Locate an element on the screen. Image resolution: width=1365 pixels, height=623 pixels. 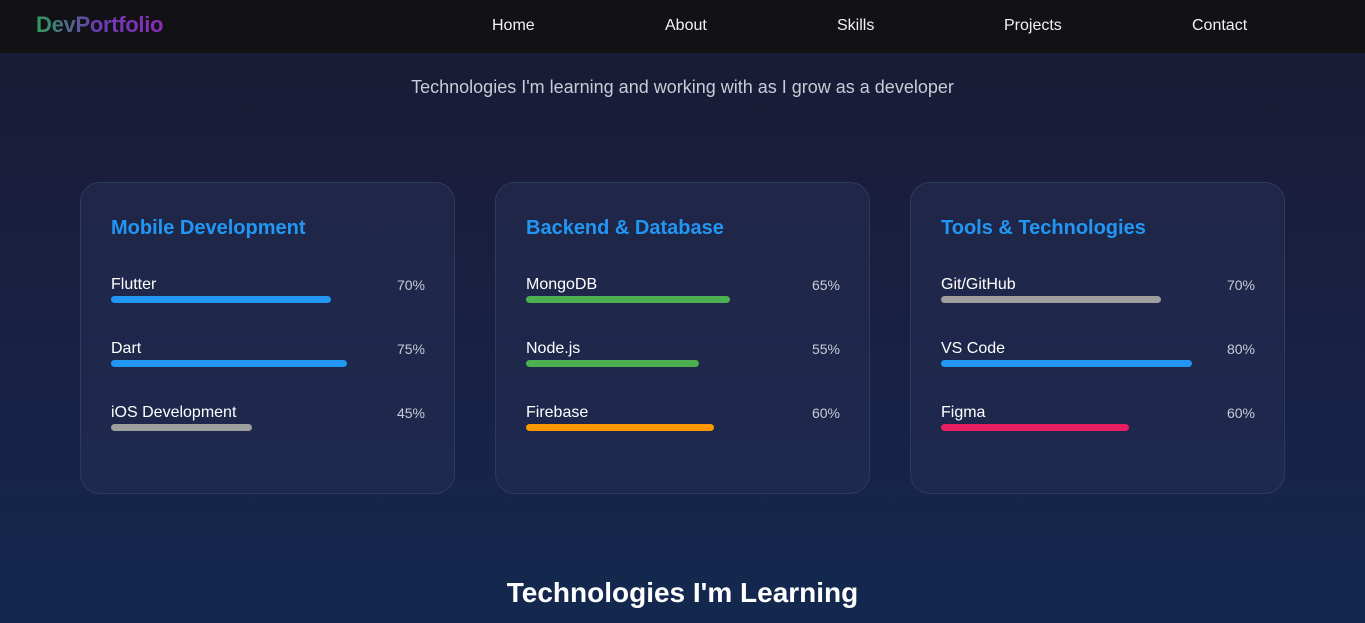
card-title: Tools & Technologies is located at coordinates (1043, 228).